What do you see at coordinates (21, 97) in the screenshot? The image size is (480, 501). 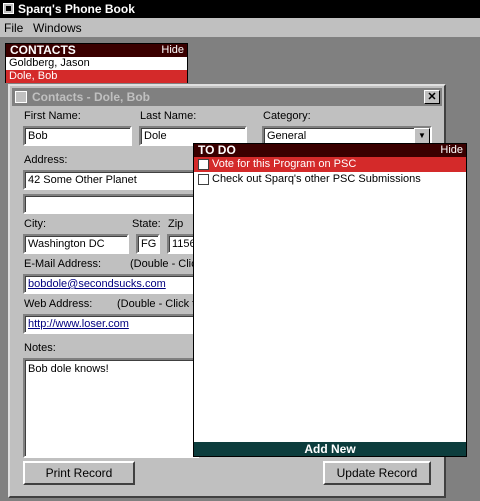 I see `dialog-icon` at bounding box center [21, 97].